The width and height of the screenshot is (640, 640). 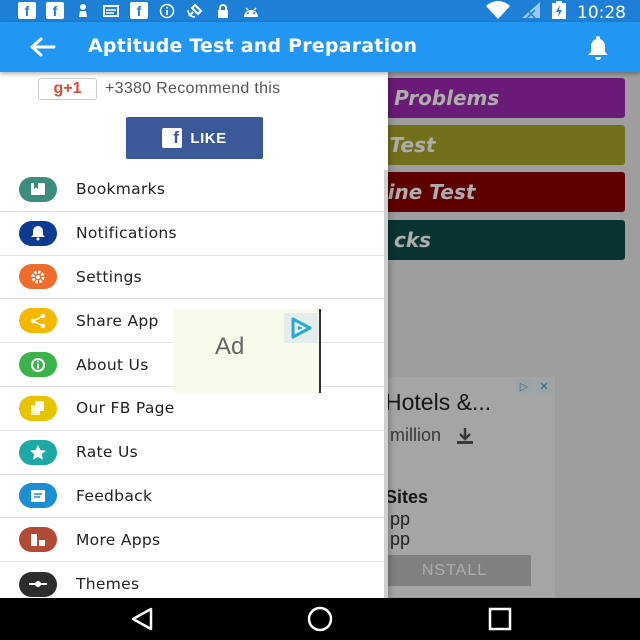 I want to click on menu-item-notifications: Notifications, so click(x=194, y=234).